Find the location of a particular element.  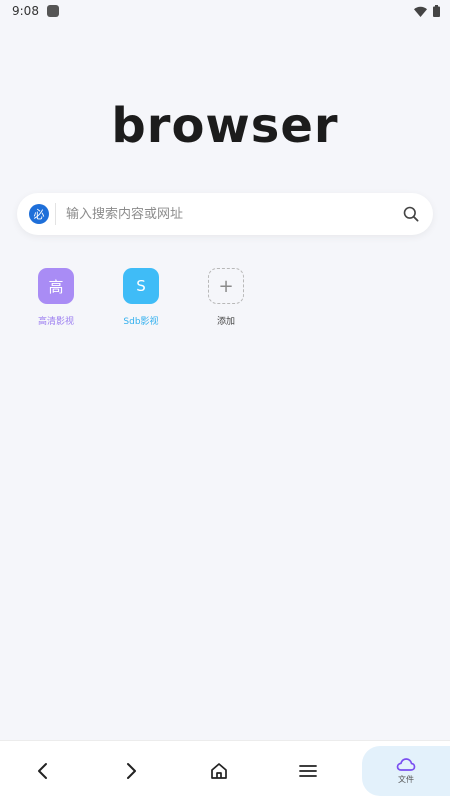

shortcut-label: Sdb影视 is located at coordinates (141, 322).